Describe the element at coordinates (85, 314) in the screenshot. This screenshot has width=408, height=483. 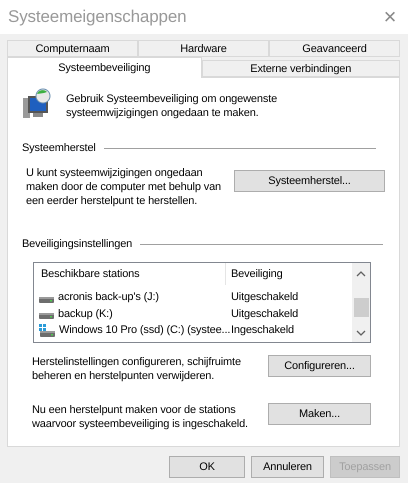
I see `drive-name: backup (K:)` at that location.